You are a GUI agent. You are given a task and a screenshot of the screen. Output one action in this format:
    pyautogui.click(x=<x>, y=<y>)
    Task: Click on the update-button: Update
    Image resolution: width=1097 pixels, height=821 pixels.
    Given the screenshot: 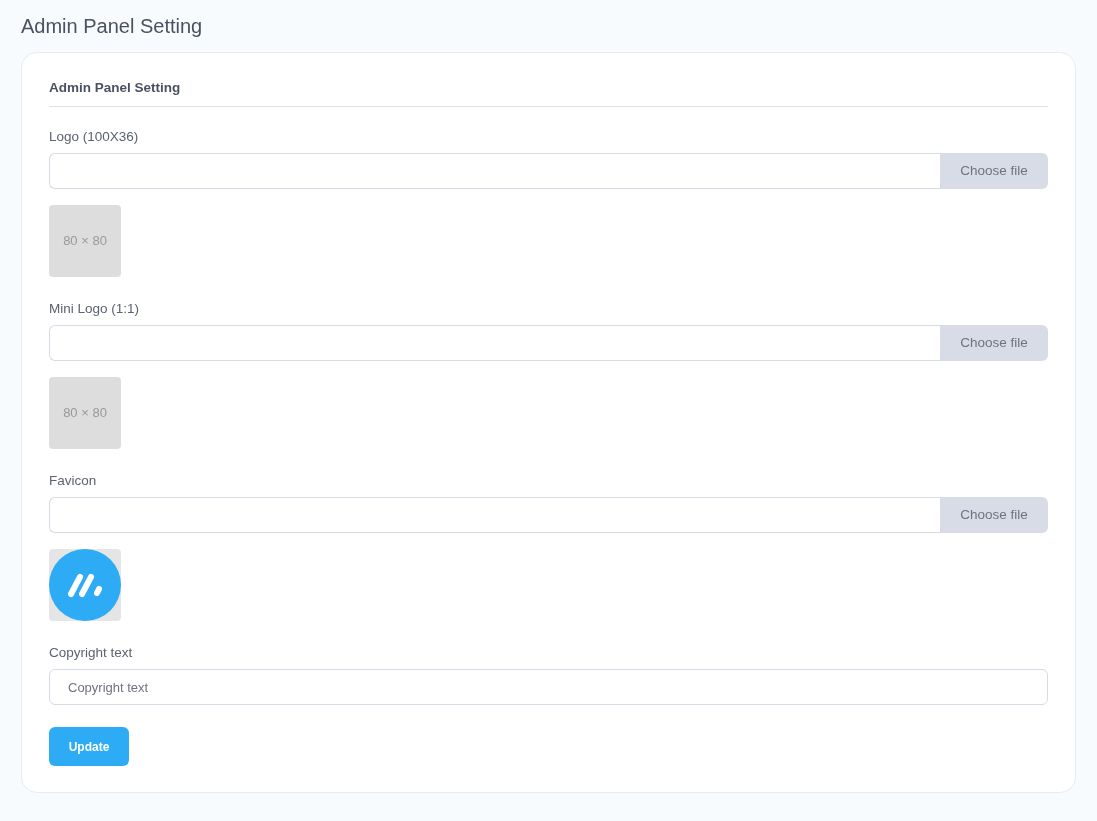 What is the action you would take?
    pyautogui.click(x=89, y=746)
    